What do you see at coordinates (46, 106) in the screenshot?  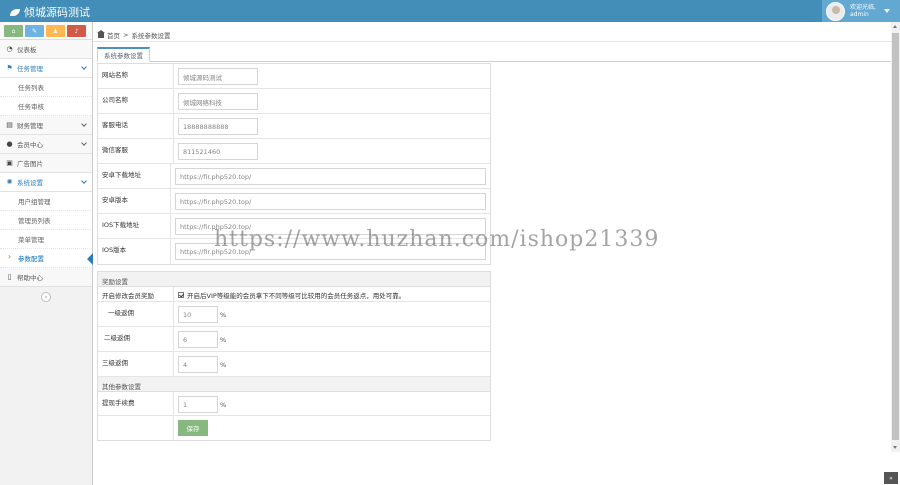 I see `sidebar-subitem-task-review: 任务审核` at bounding box center [46, 106].